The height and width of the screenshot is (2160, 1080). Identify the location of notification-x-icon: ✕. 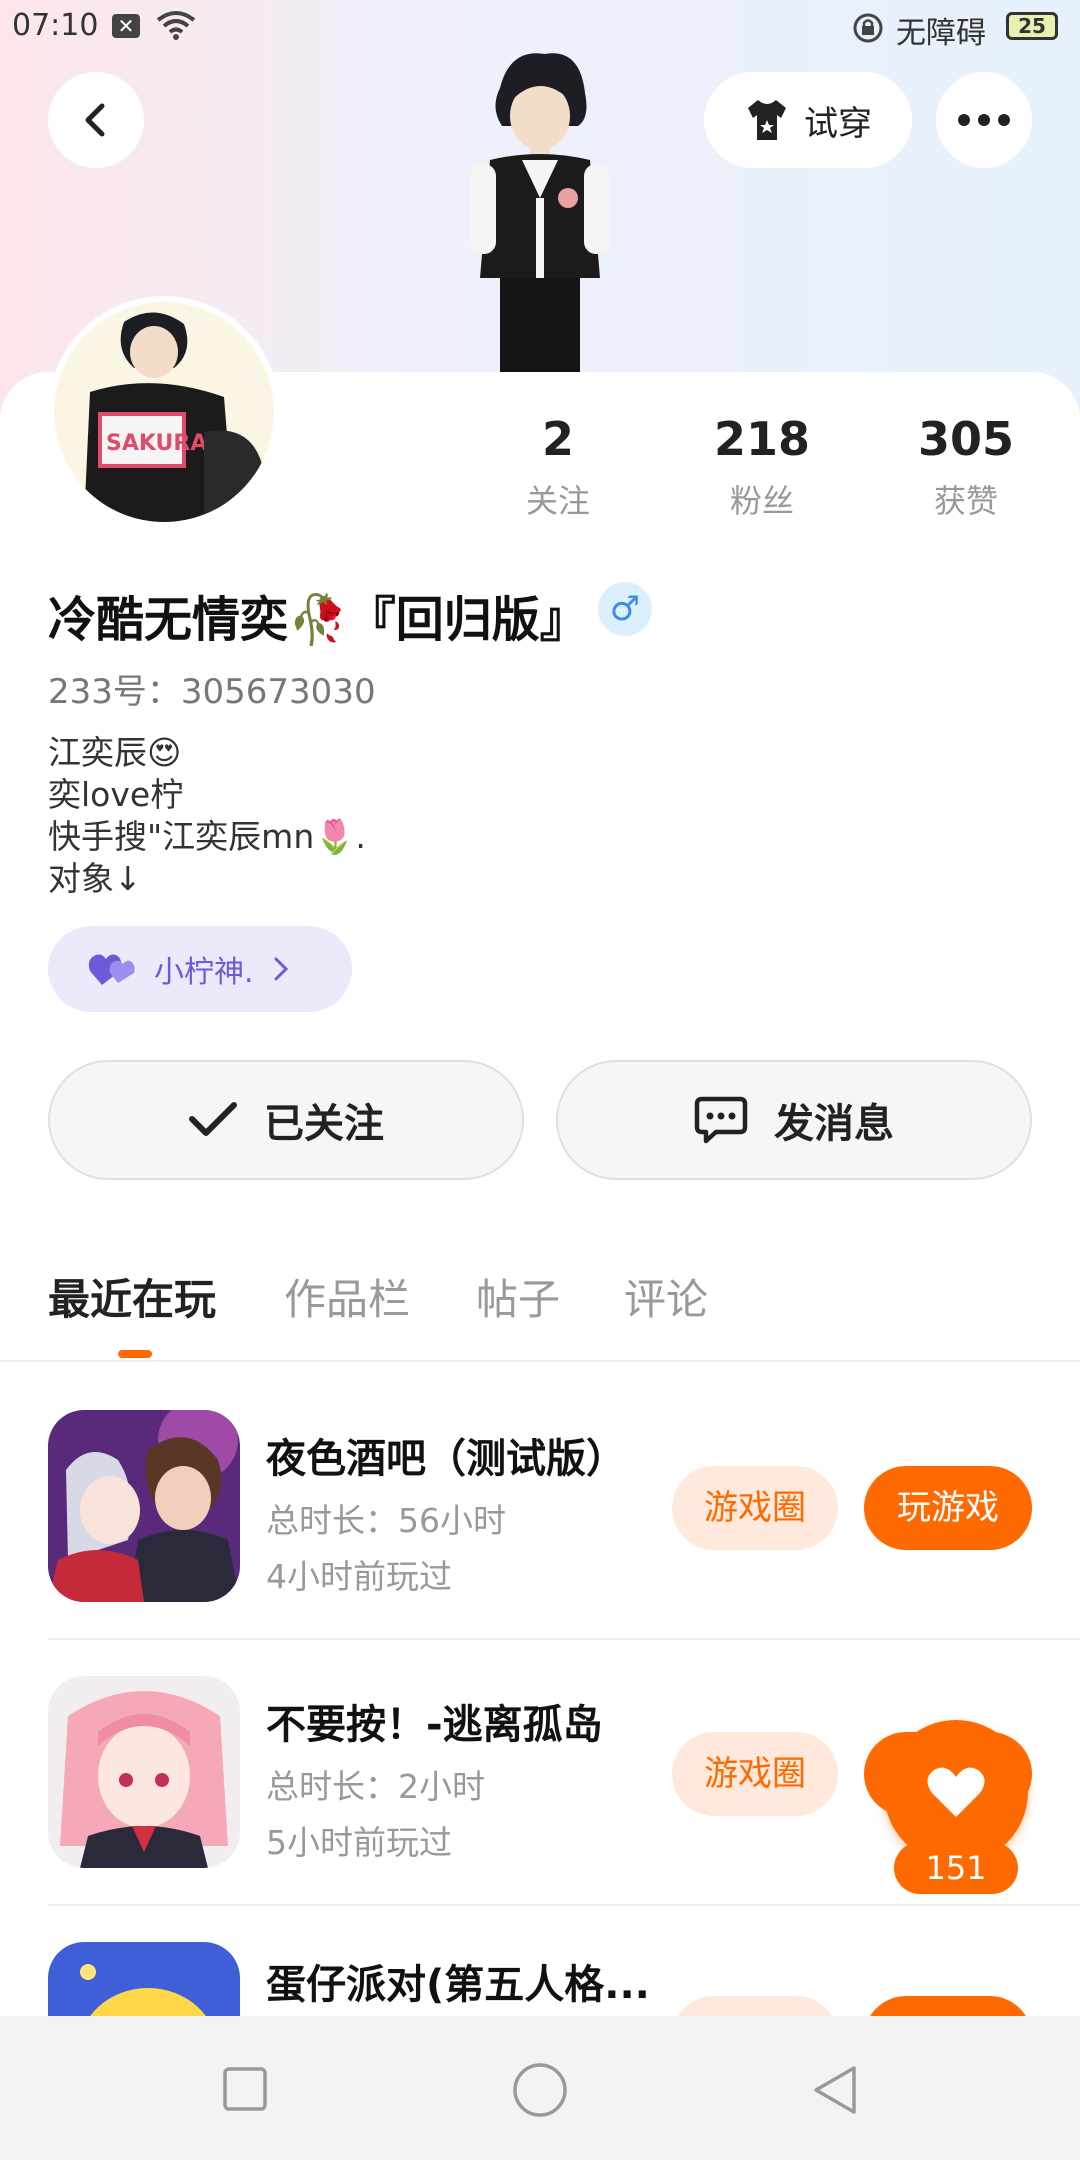
(126, 26).